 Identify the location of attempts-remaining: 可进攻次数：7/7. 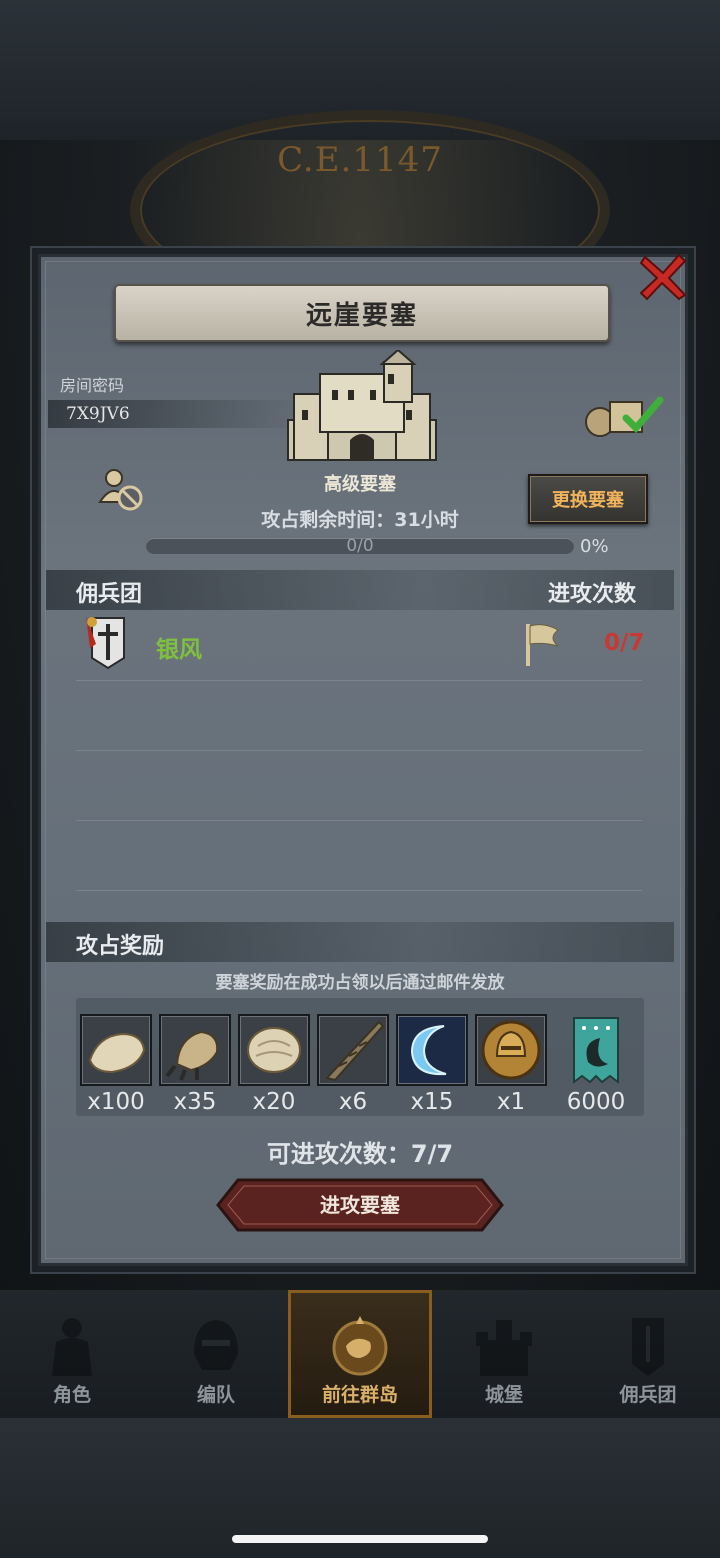
(360, 1154).